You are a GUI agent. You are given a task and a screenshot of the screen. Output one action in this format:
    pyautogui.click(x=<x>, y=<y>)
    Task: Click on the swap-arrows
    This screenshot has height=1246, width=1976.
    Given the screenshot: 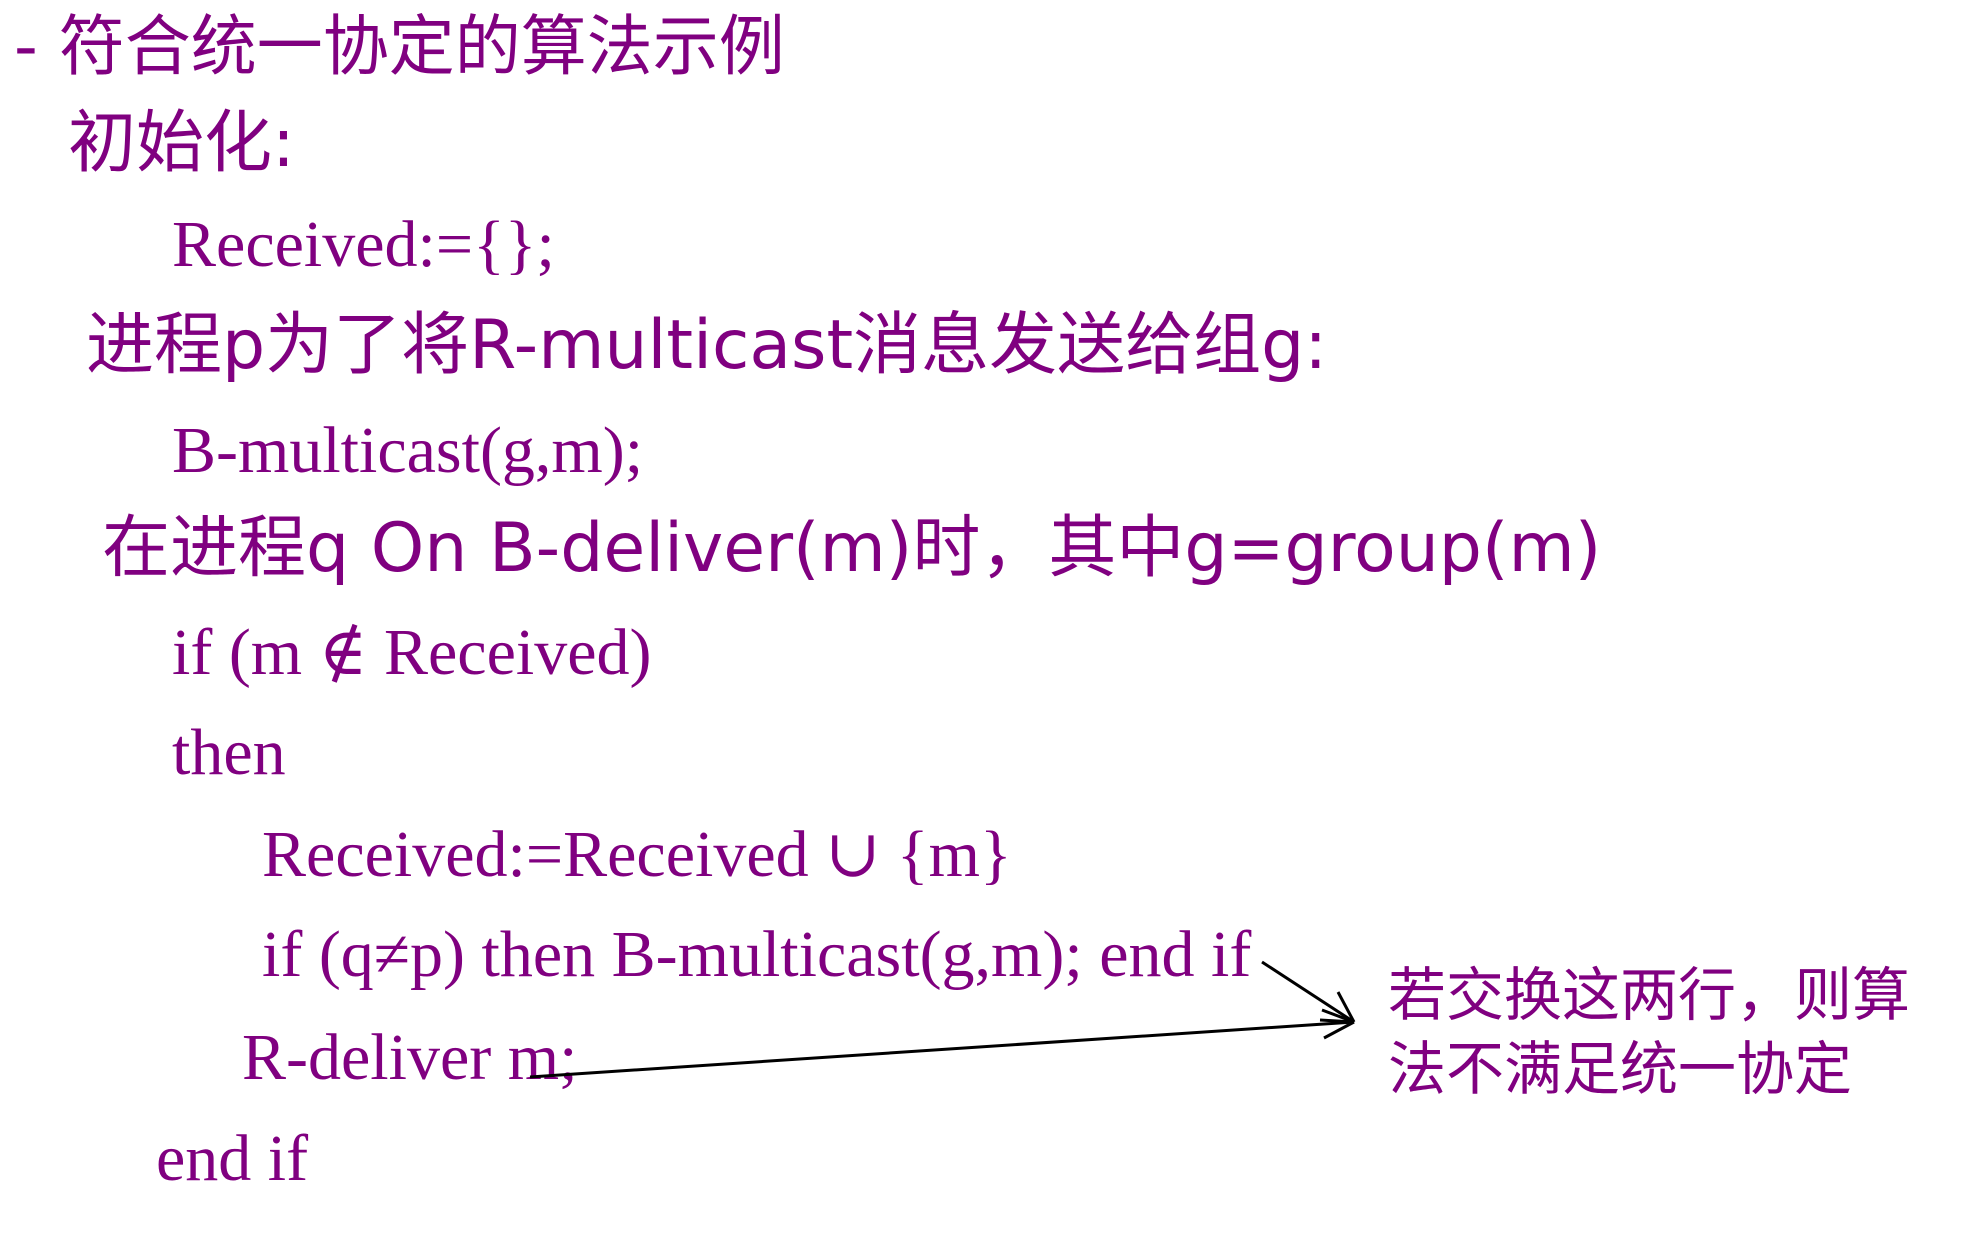 What is the action you would take?
    pyautogui.click(x=942, y=1019)
    